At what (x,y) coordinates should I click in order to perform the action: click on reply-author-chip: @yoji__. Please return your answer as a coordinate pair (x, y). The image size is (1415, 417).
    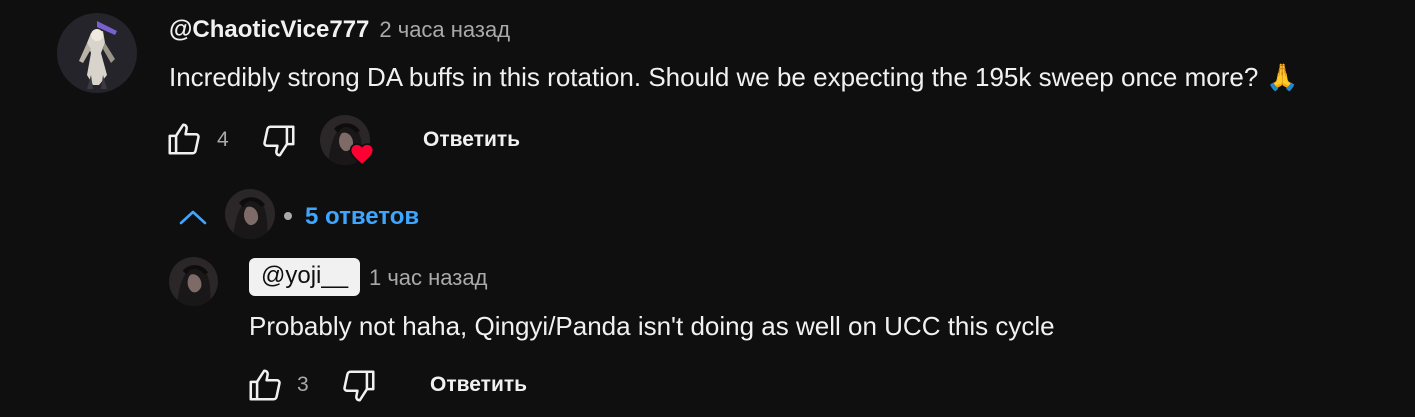
    Looking at the image, I should click on (305, 277).